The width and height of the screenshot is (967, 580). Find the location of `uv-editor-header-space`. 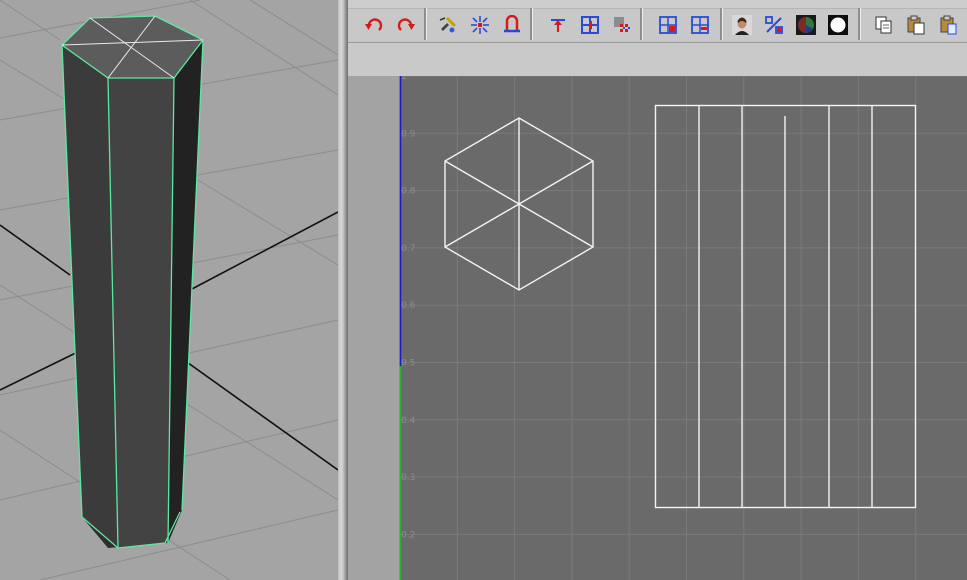

uv-editor-header-space is located at coordinates (657, 60).